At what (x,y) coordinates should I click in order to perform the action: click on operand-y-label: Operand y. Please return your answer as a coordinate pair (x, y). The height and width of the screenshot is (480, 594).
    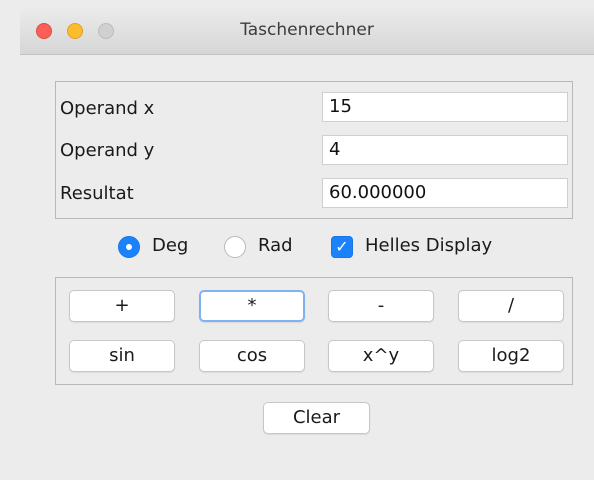
    Looking at the image, I should click on (107, 150).